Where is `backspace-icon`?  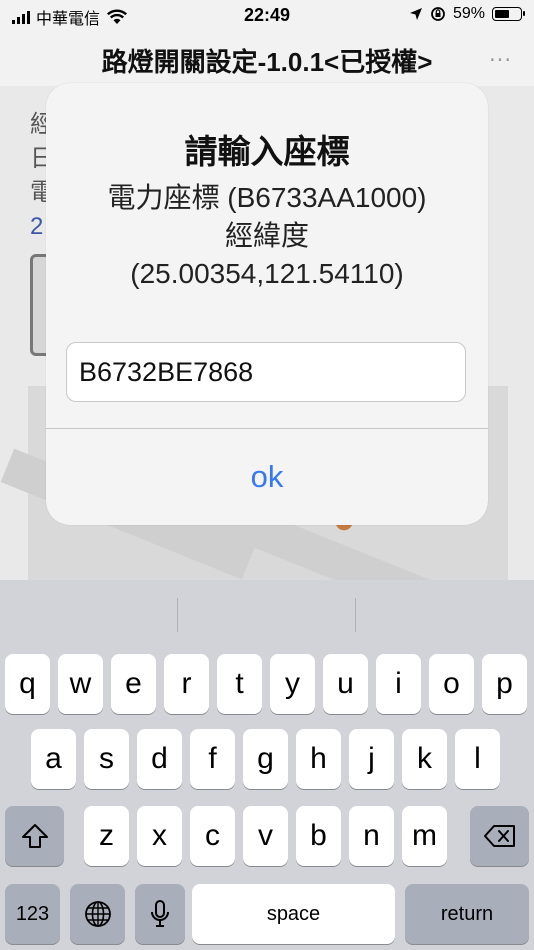
backspace-icon is located at coordinates (499, 836).